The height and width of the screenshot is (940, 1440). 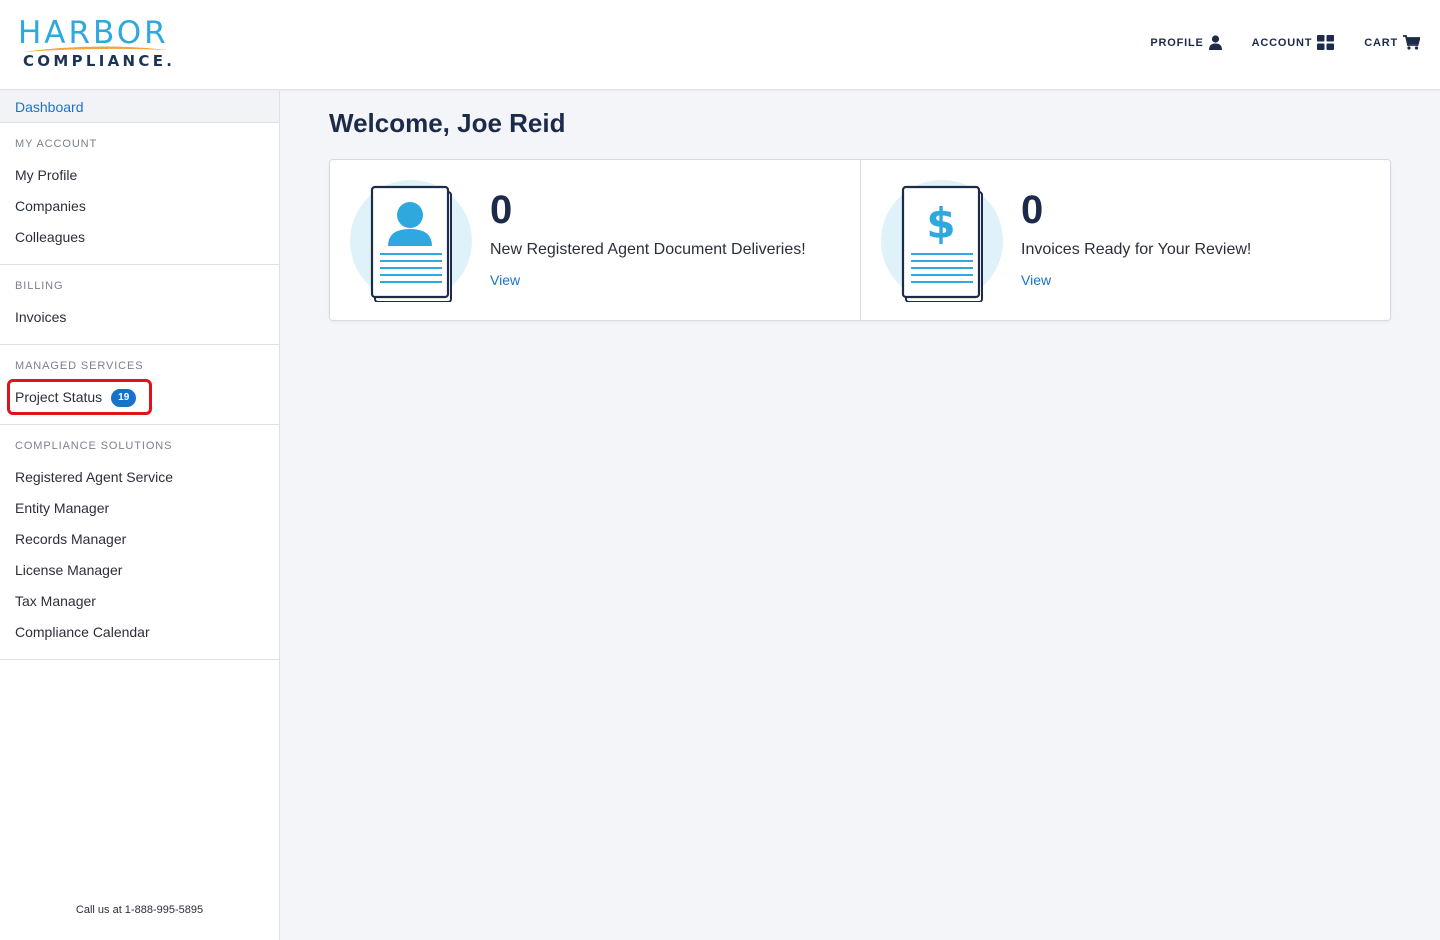 What do you see at coordinates (99, 61) in the screenshot?
I see `logo-wordmark-bottom: COMPLIANCE.` at bounding box center [99, 61].